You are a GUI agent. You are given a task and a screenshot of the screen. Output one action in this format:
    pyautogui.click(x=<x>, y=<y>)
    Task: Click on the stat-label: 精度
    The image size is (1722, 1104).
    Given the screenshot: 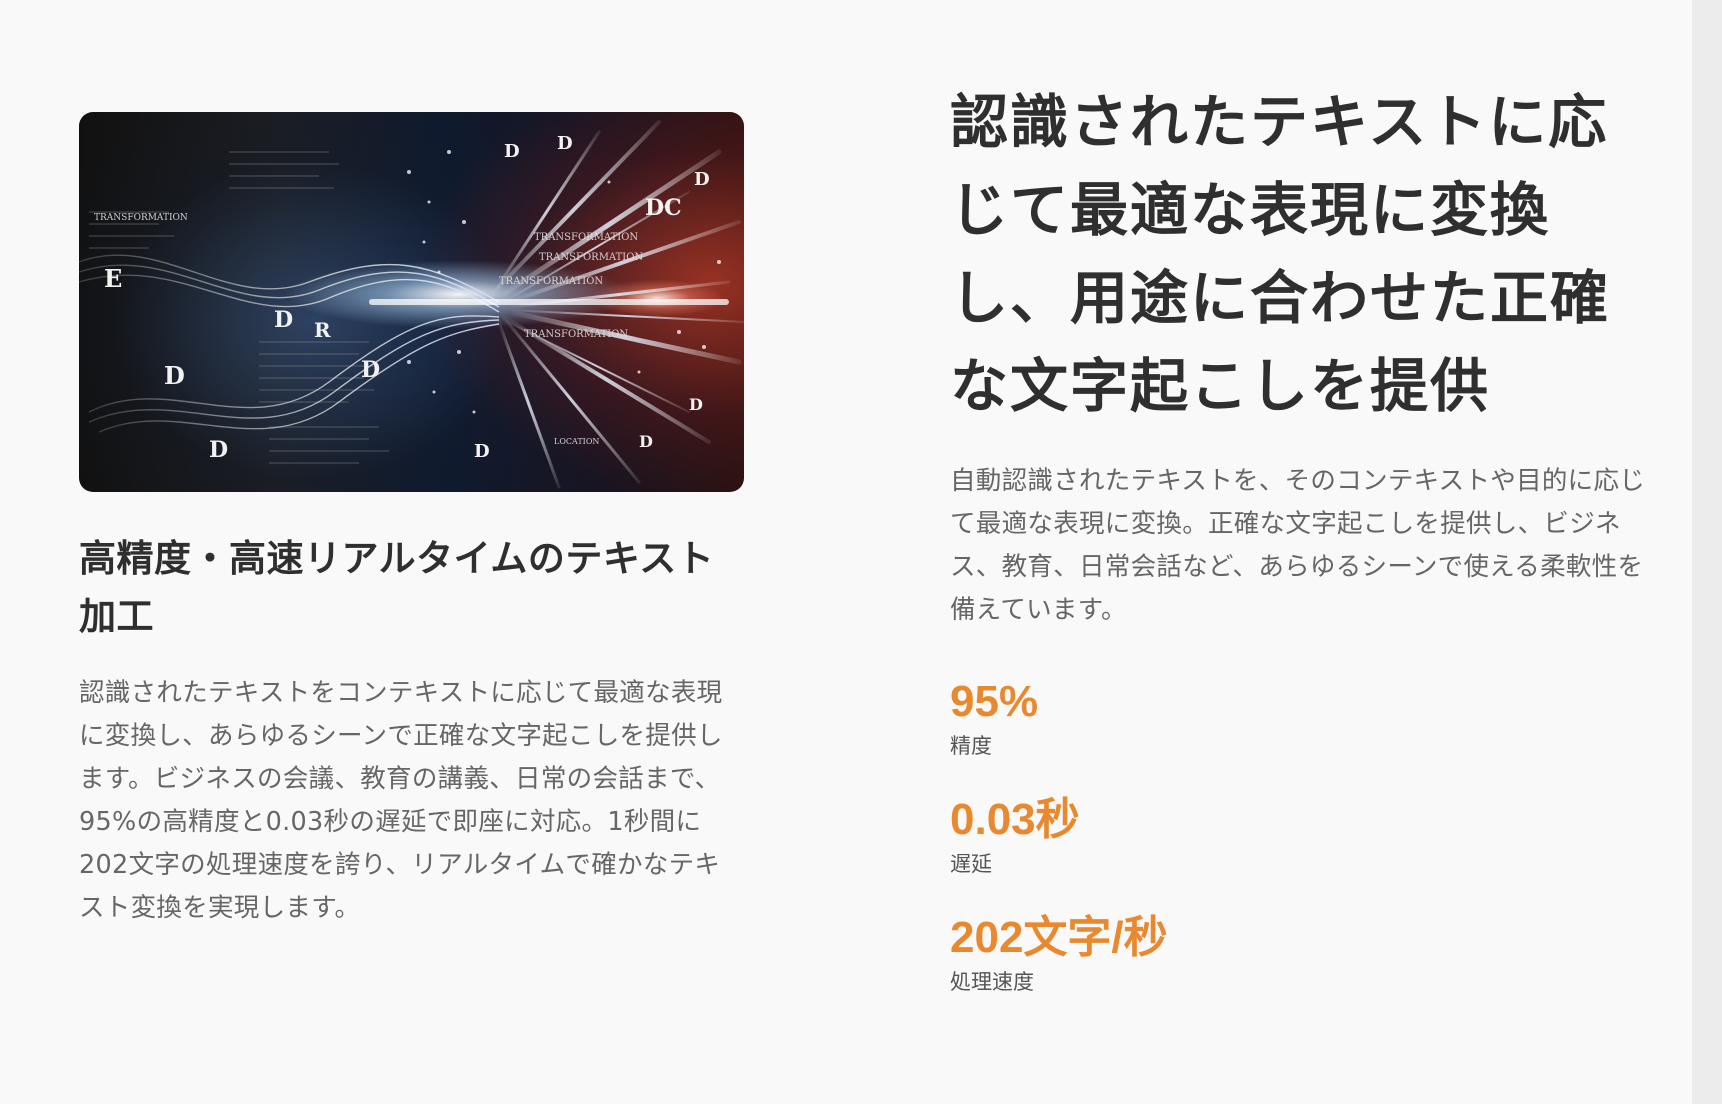 What is the action you would take?
    pyautogui.click(x=971, y=746)
    